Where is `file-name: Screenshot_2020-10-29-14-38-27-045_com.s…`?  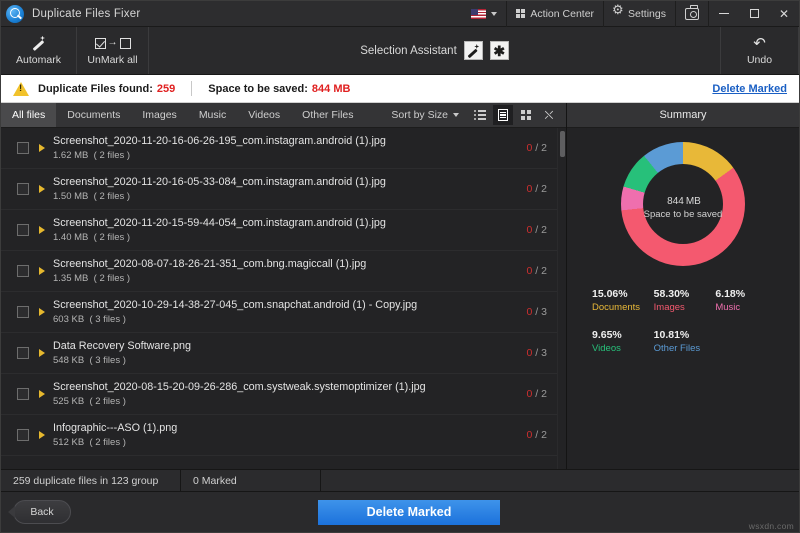
file-name: Screenshot_2020-10-29-14-38-27-045_com.s… is located at coordinates (235, 305).